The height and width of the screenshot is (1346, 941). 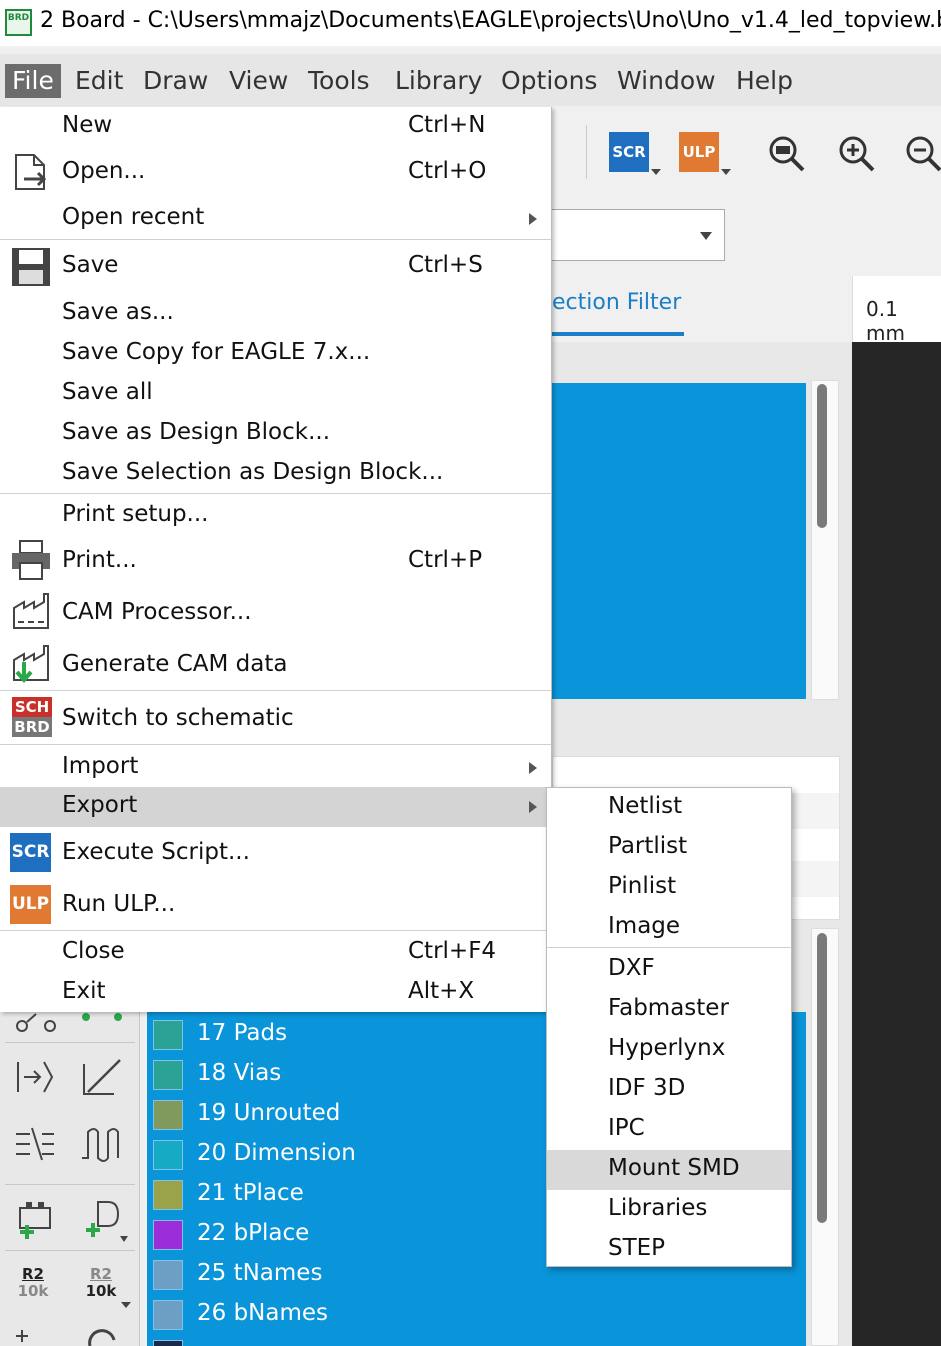 I want to click on menu-item-label: Open recent, so click(x=133, y=217).